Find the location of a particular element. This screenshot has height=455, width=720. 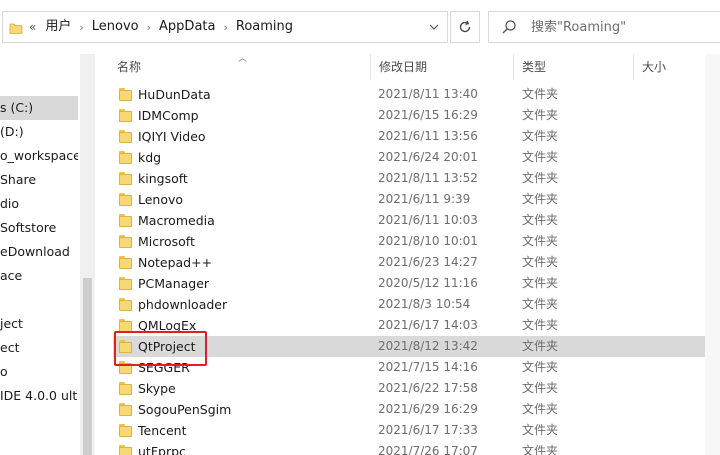

breadcrumb-lenovo: Lenovo is located at coordinates (115, 27).